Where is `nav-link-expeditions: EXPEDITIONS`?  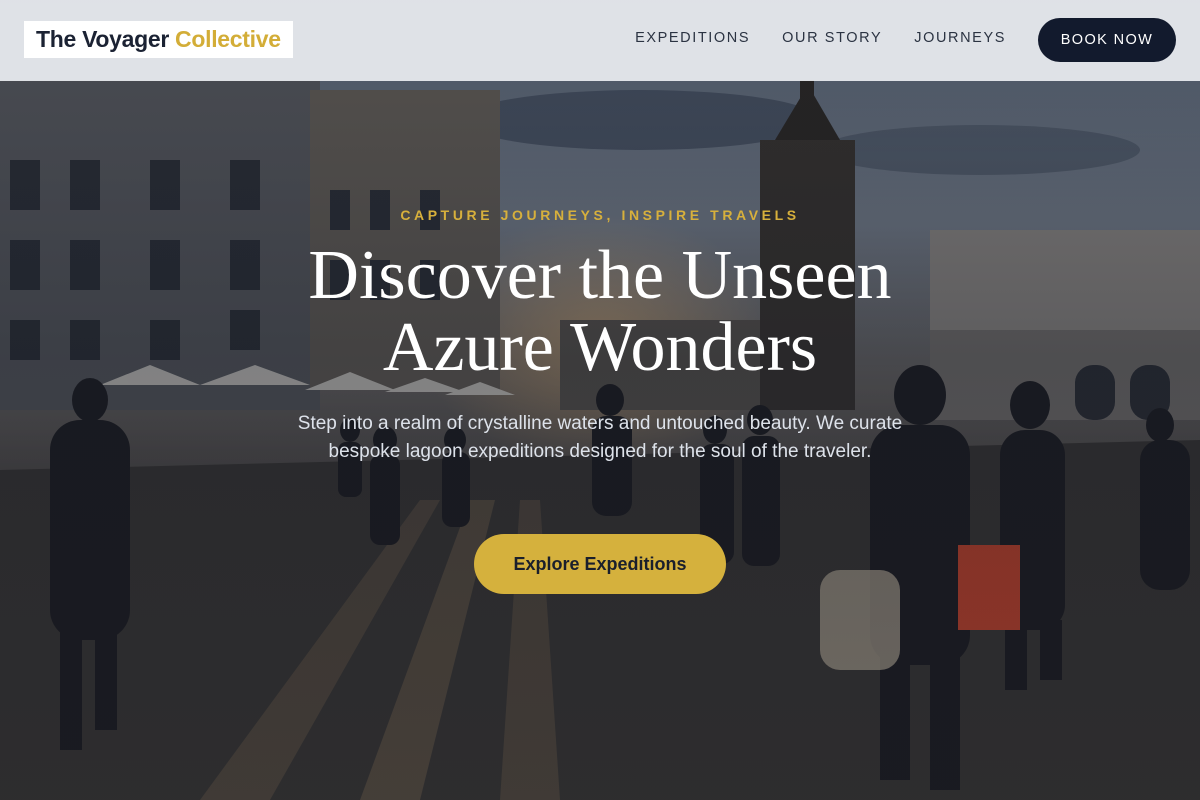 nav-link-expeditions: EXPEDITIONS is located at coordinates (692, 38).